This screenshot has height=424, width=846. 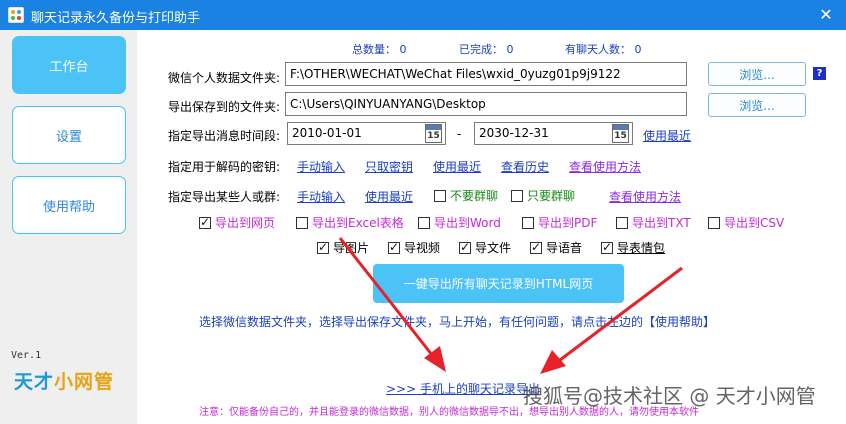 I want to click on annotation-arrows, so click(x=510, y=305).